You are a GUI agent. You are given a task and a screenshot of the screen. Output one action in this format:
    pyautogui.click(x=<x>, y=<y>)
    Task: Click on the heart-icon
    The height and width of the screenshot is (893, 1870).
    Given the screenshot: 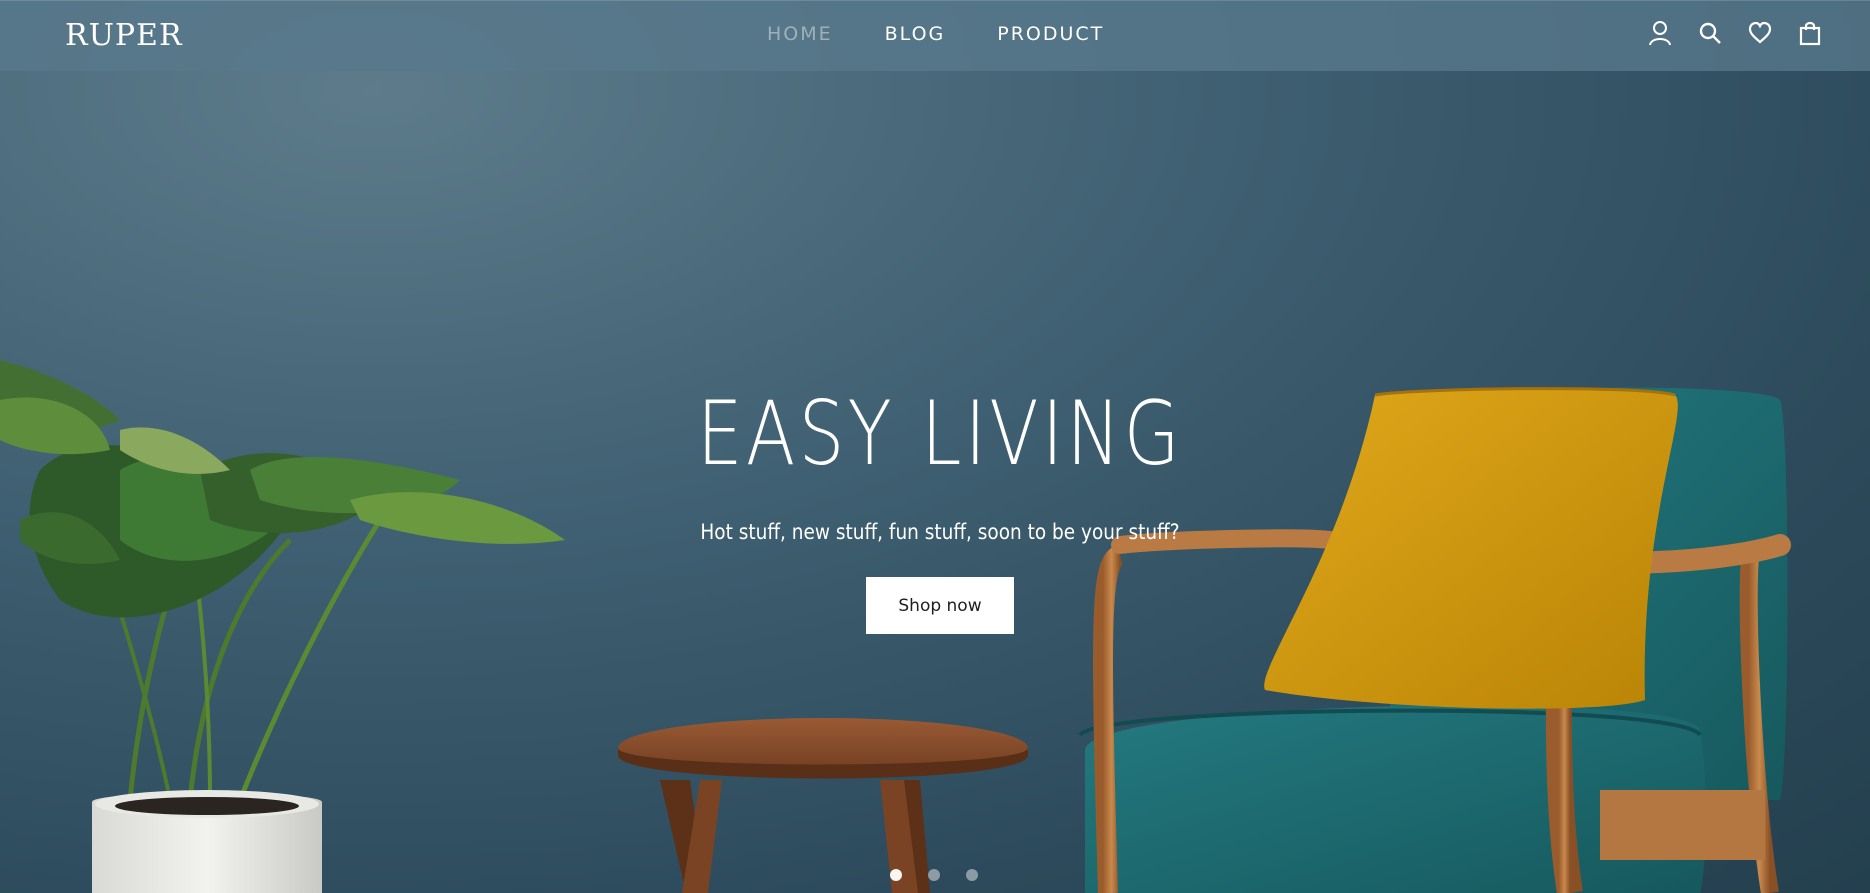 What is the action you would take?
    pyautogui.click(x=1760, y=33)
    